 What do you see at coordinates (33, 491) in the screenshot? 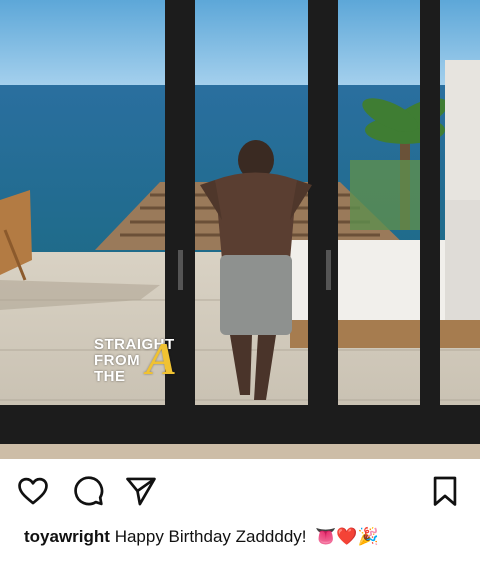
I see `like-heart-icon` at bounding box center [33, 491].